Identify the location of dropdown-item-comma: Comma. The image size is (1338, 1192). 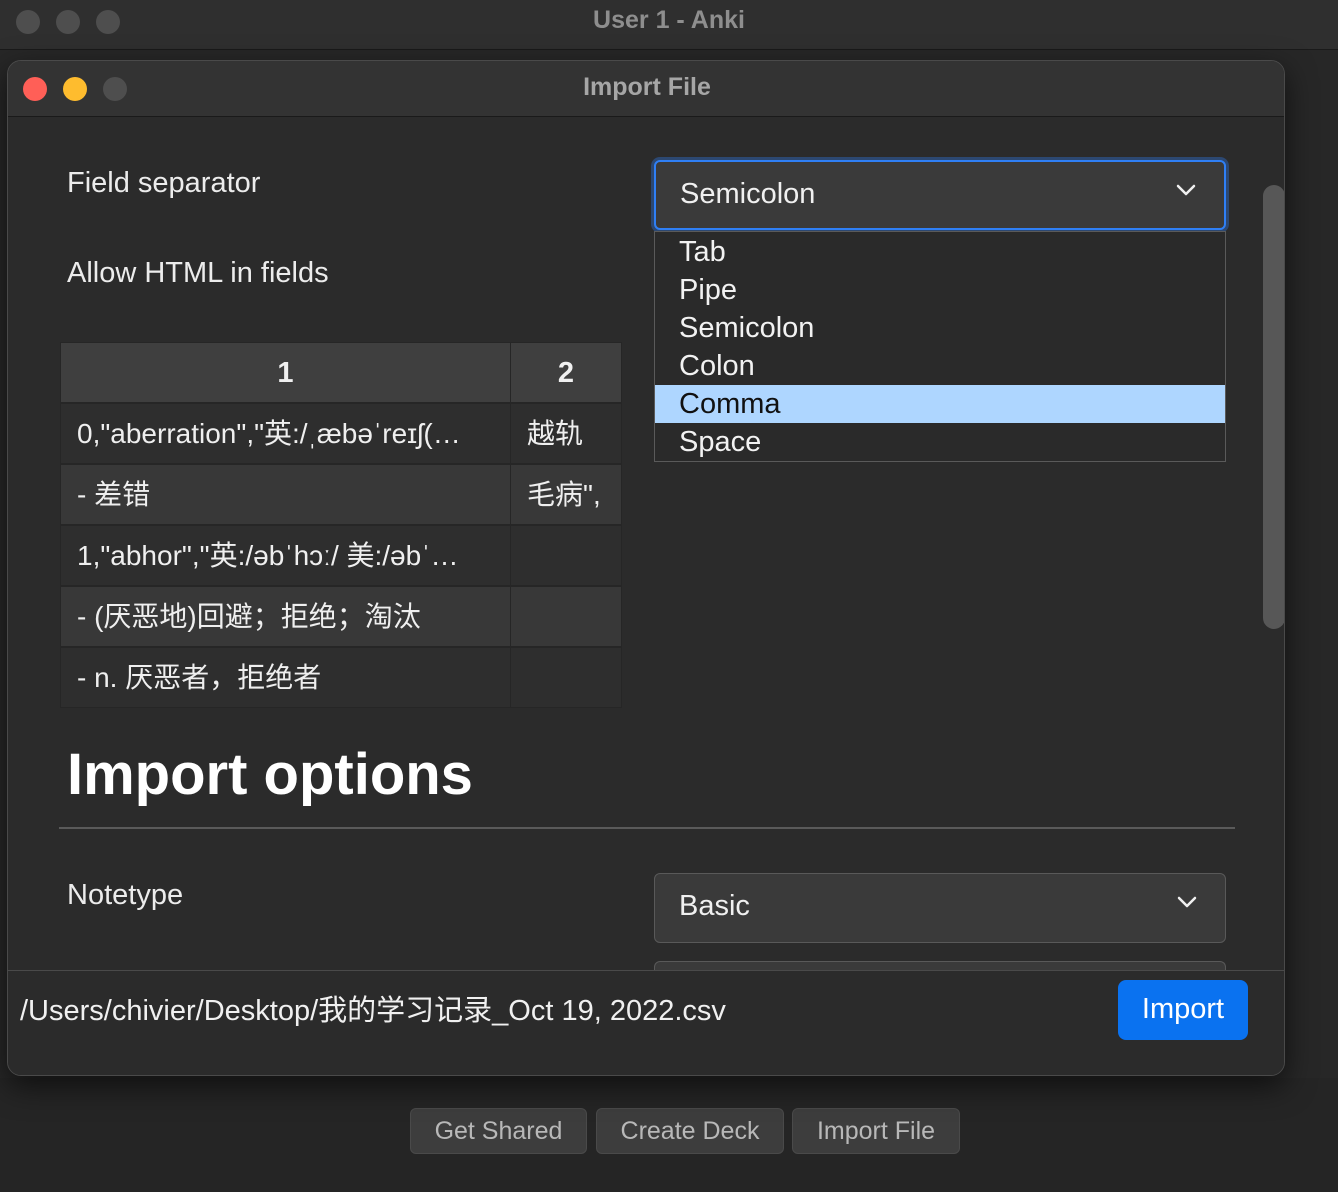
(940, 404).